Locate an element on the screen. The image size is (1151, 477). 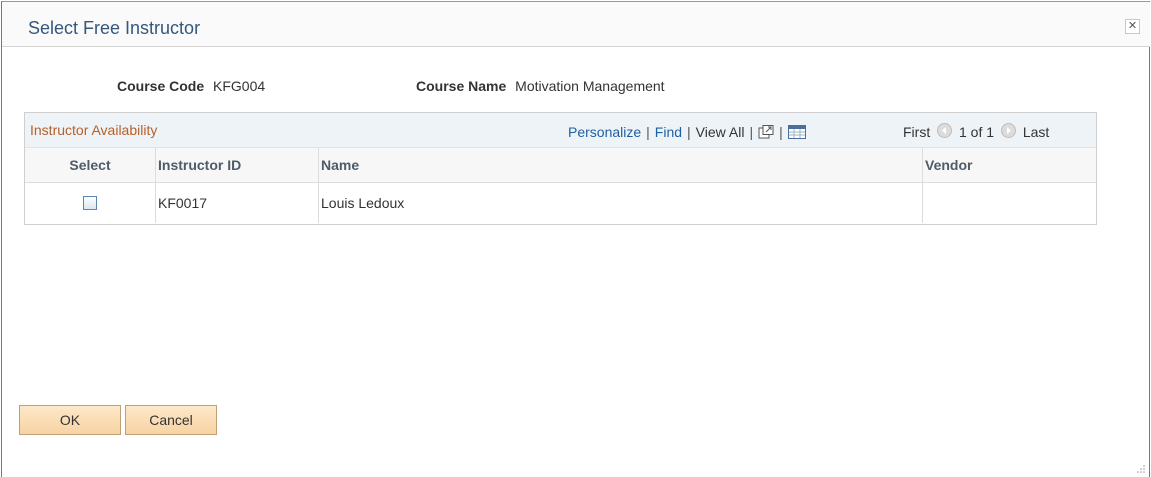
cancel-button: Cancel is located at coordinates (171, 420).